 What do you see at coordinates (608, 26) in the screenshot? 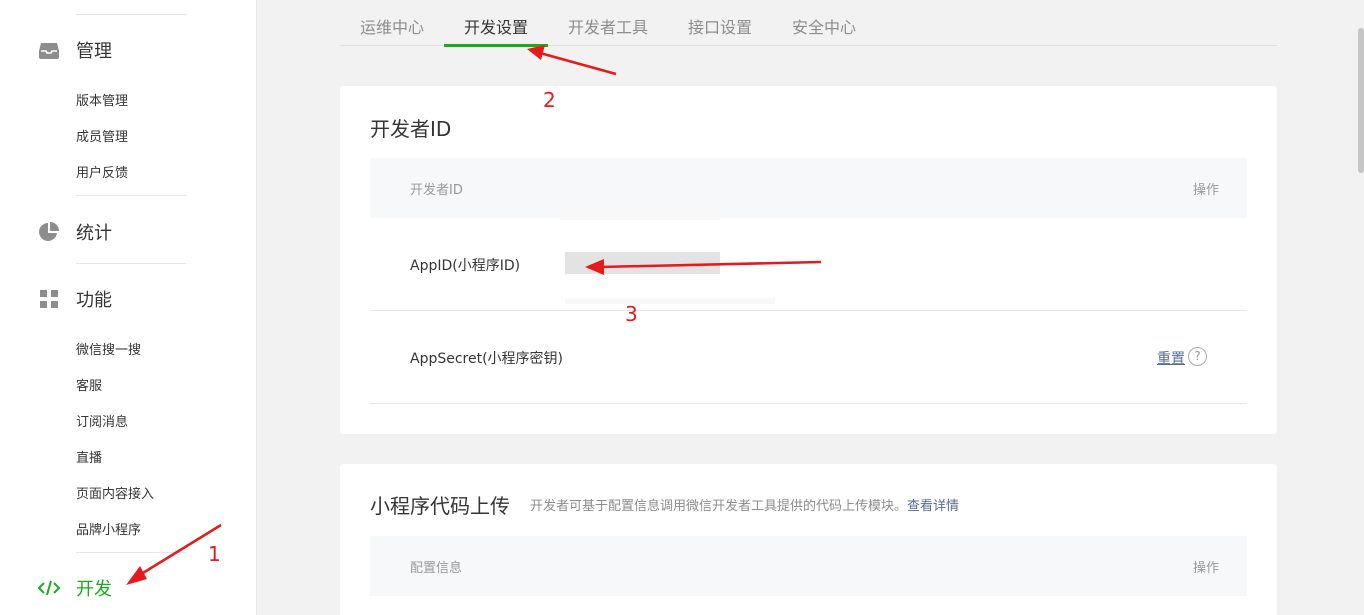
I see `tab-dev-tools: 开发者工具` at bounding box center [608, 26].